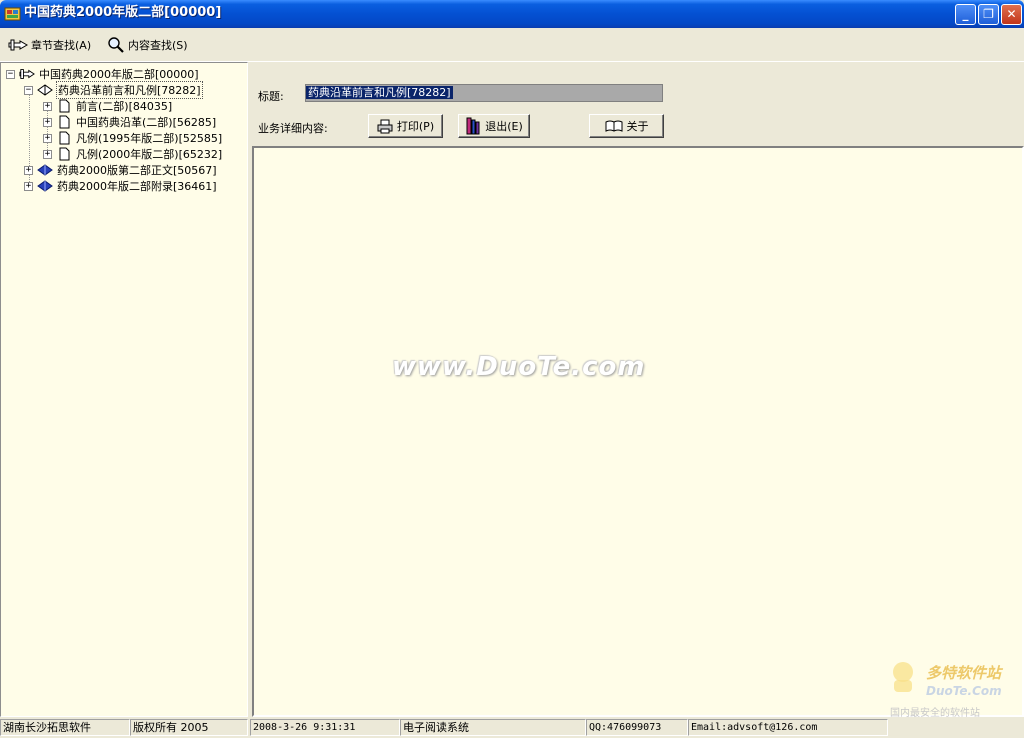  What do you see at coordinates (903, 677) in the screenshot?
I see `mascot-icon` at bounding box center [903, 677].